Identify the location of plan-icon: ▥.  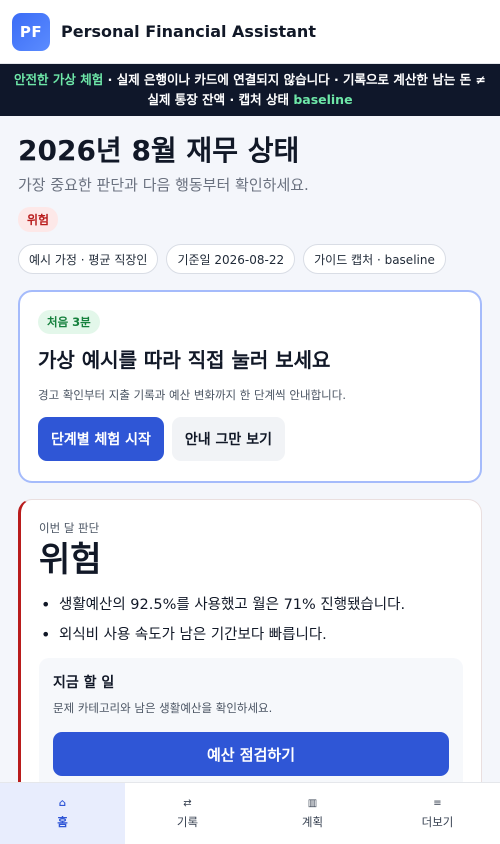
(312, 803).